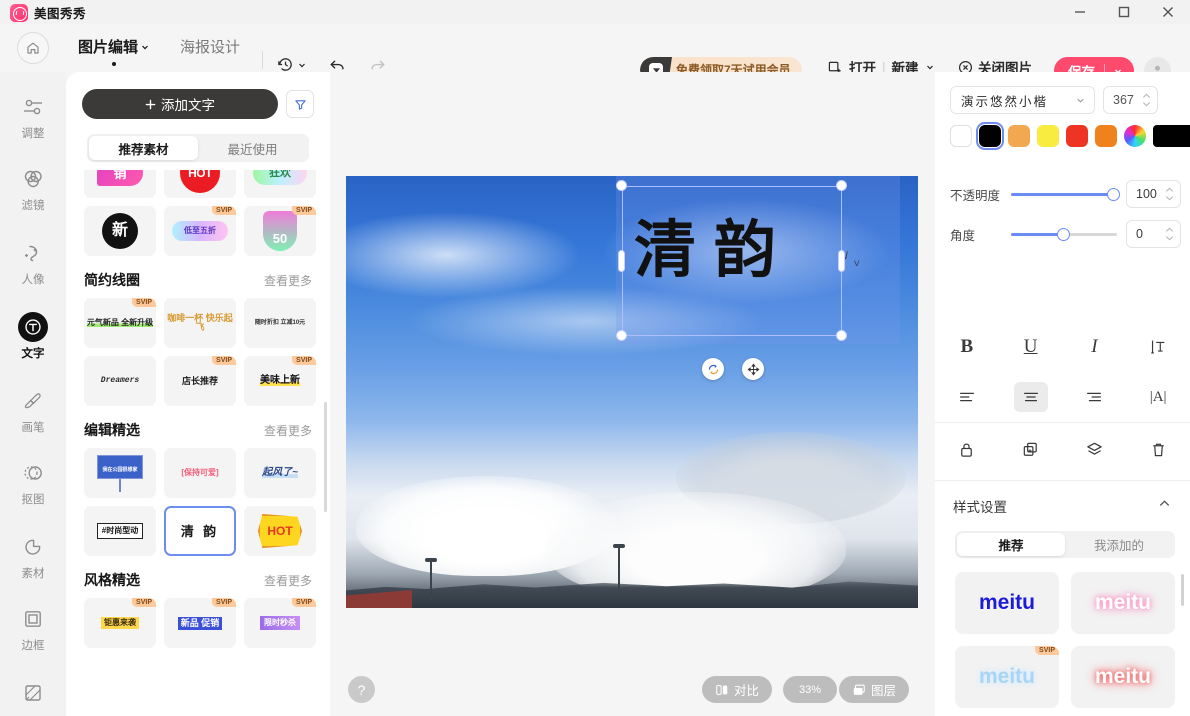 The height and width of the screenshot is (716, 1190). Describe the element at coordinates (990, 136) in the screenshot. I see `color-swatch-black` at that location.